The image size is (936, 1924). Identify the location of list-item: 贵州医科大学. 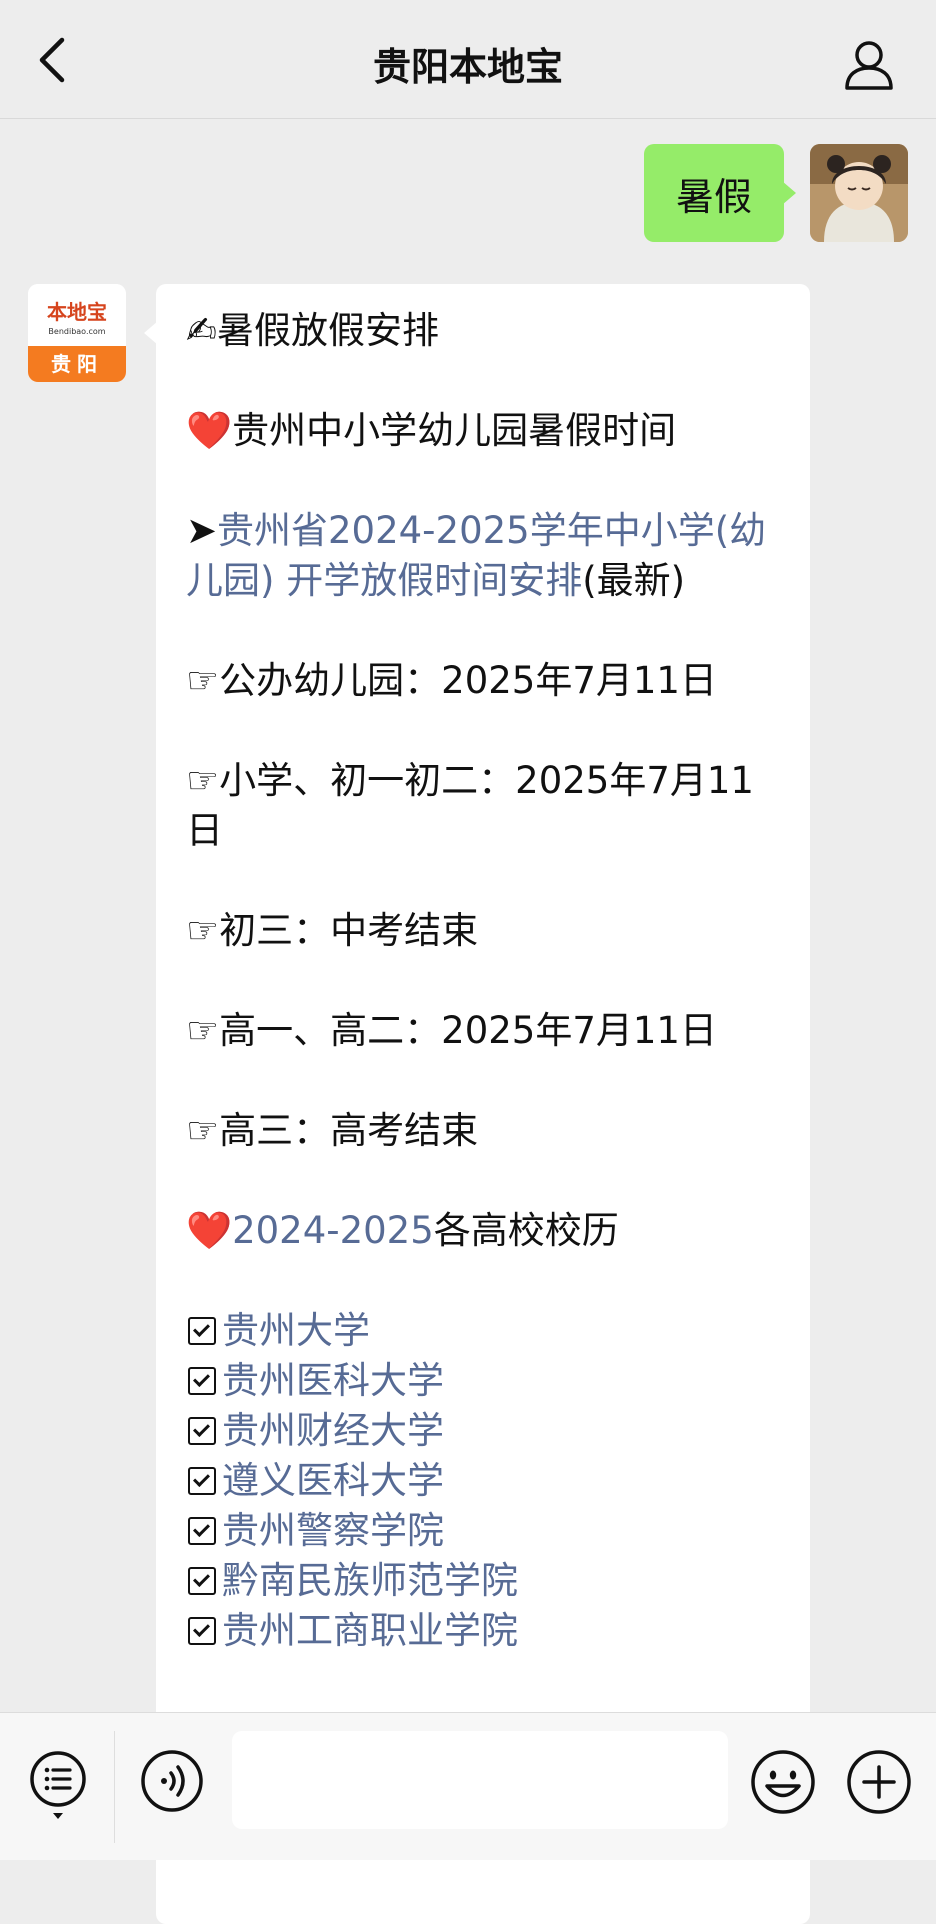
(486, 1381).